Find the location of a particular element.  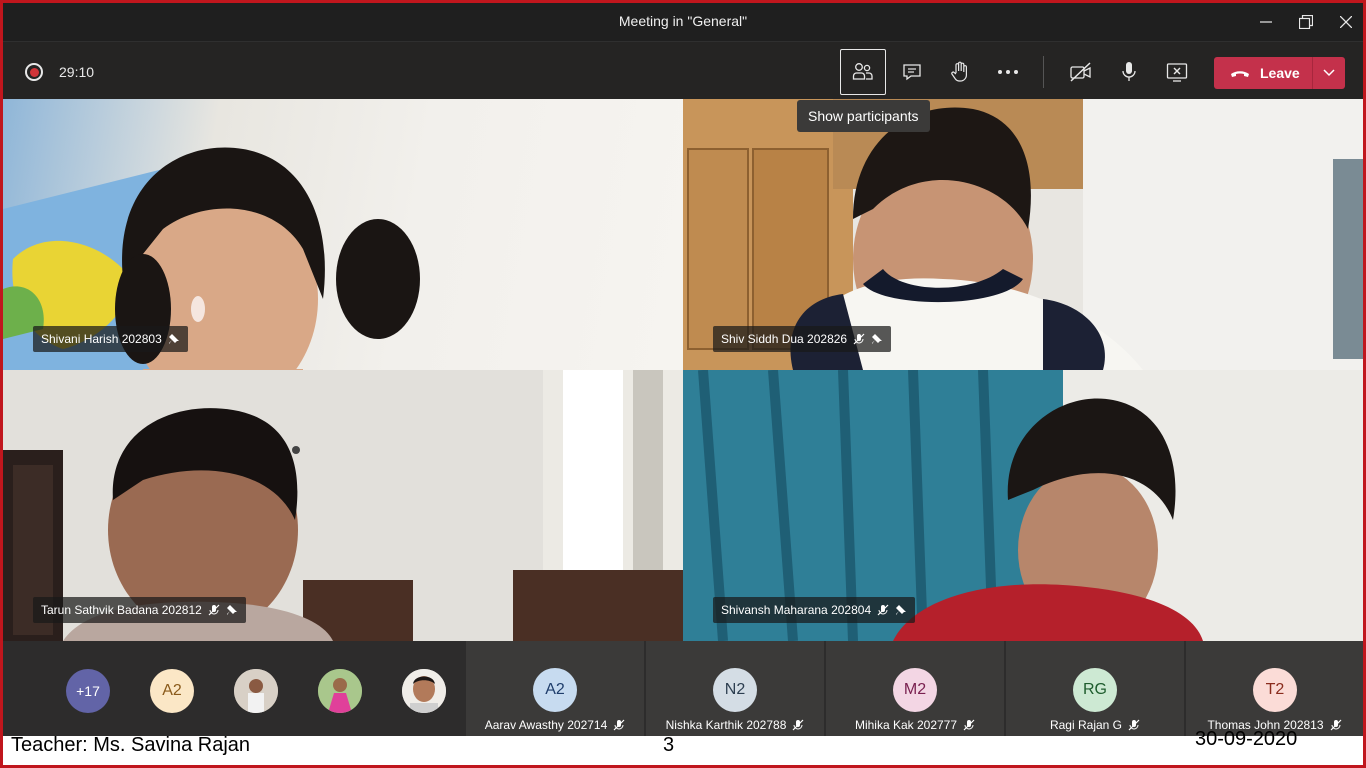

more-actions-button is located at coordinates (1008, 72).